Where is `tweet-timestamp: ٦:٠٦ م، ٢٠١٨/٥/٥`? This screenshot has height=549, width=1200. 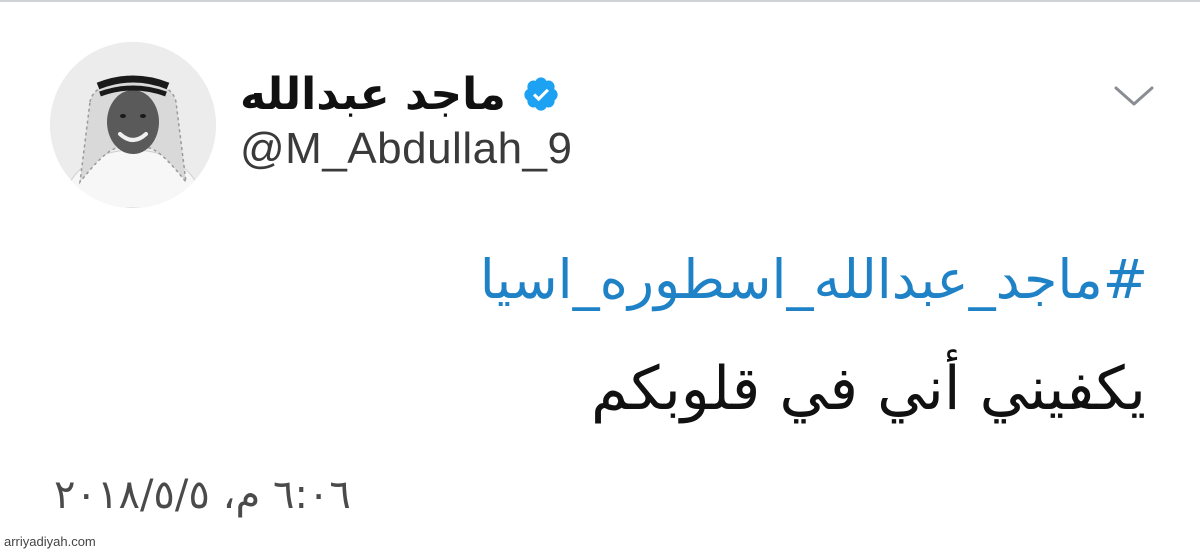
tweet-timestamp: ٦:٠٦ م، ٢٠١٨/٥/٥ is located at coordinates (202, 495).